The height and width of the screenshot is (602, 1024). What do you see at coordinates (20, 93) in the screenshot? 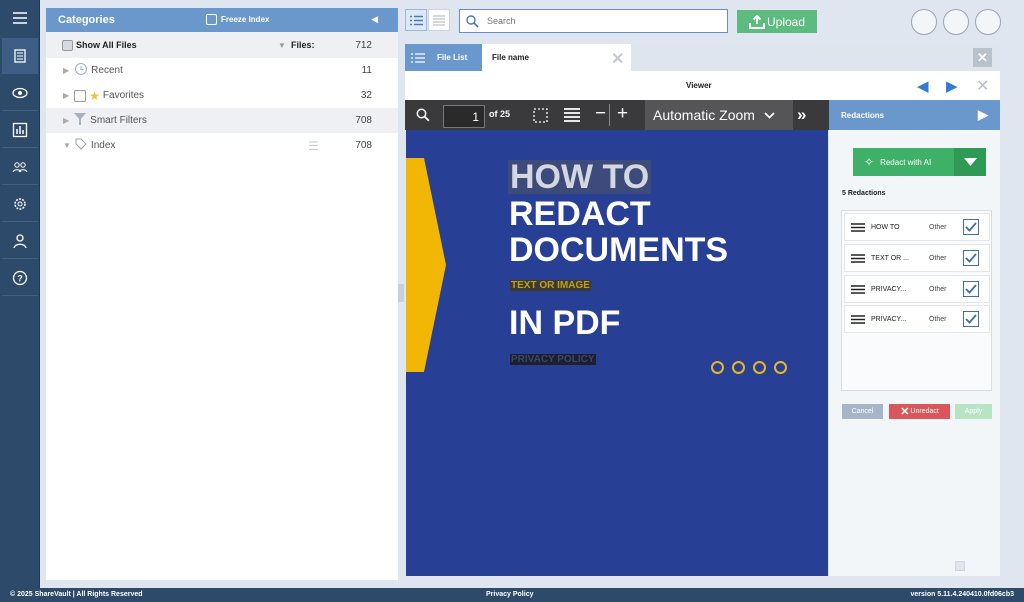
I see `tracking-icon` at bounding box center [20, 93].